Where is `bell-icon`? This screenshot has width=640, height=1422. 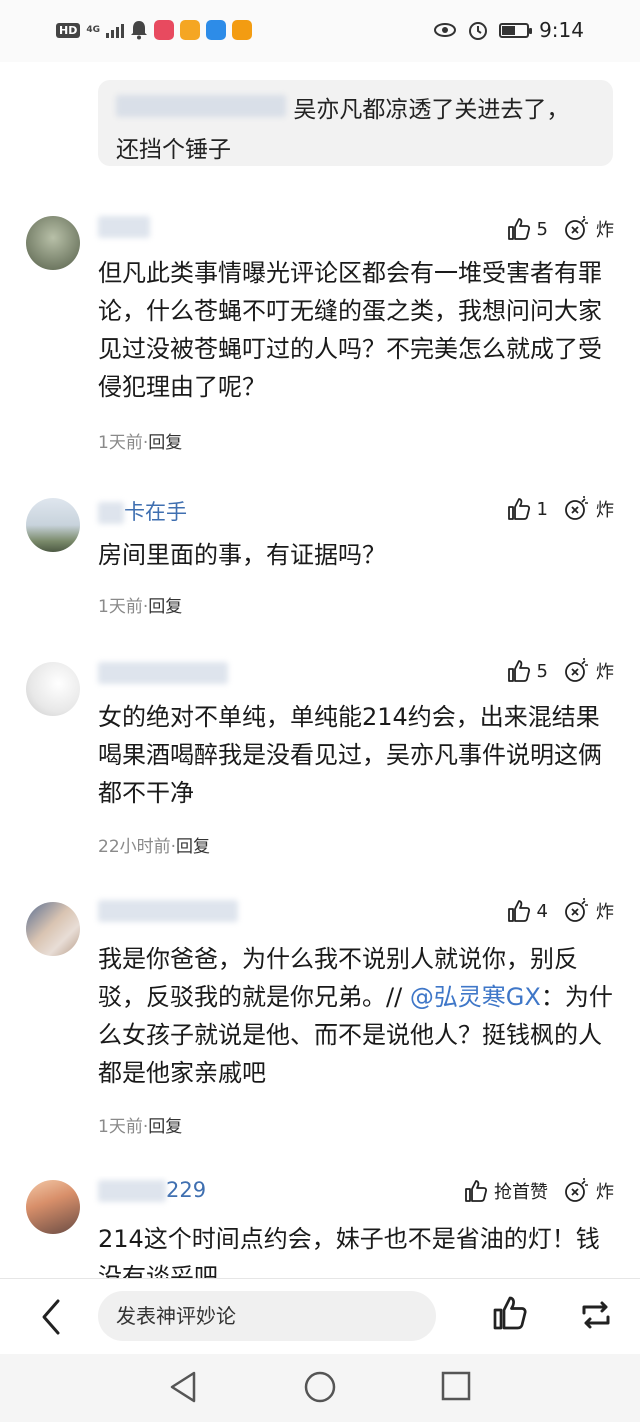
bell-icon is located at coordinates (139, 30).